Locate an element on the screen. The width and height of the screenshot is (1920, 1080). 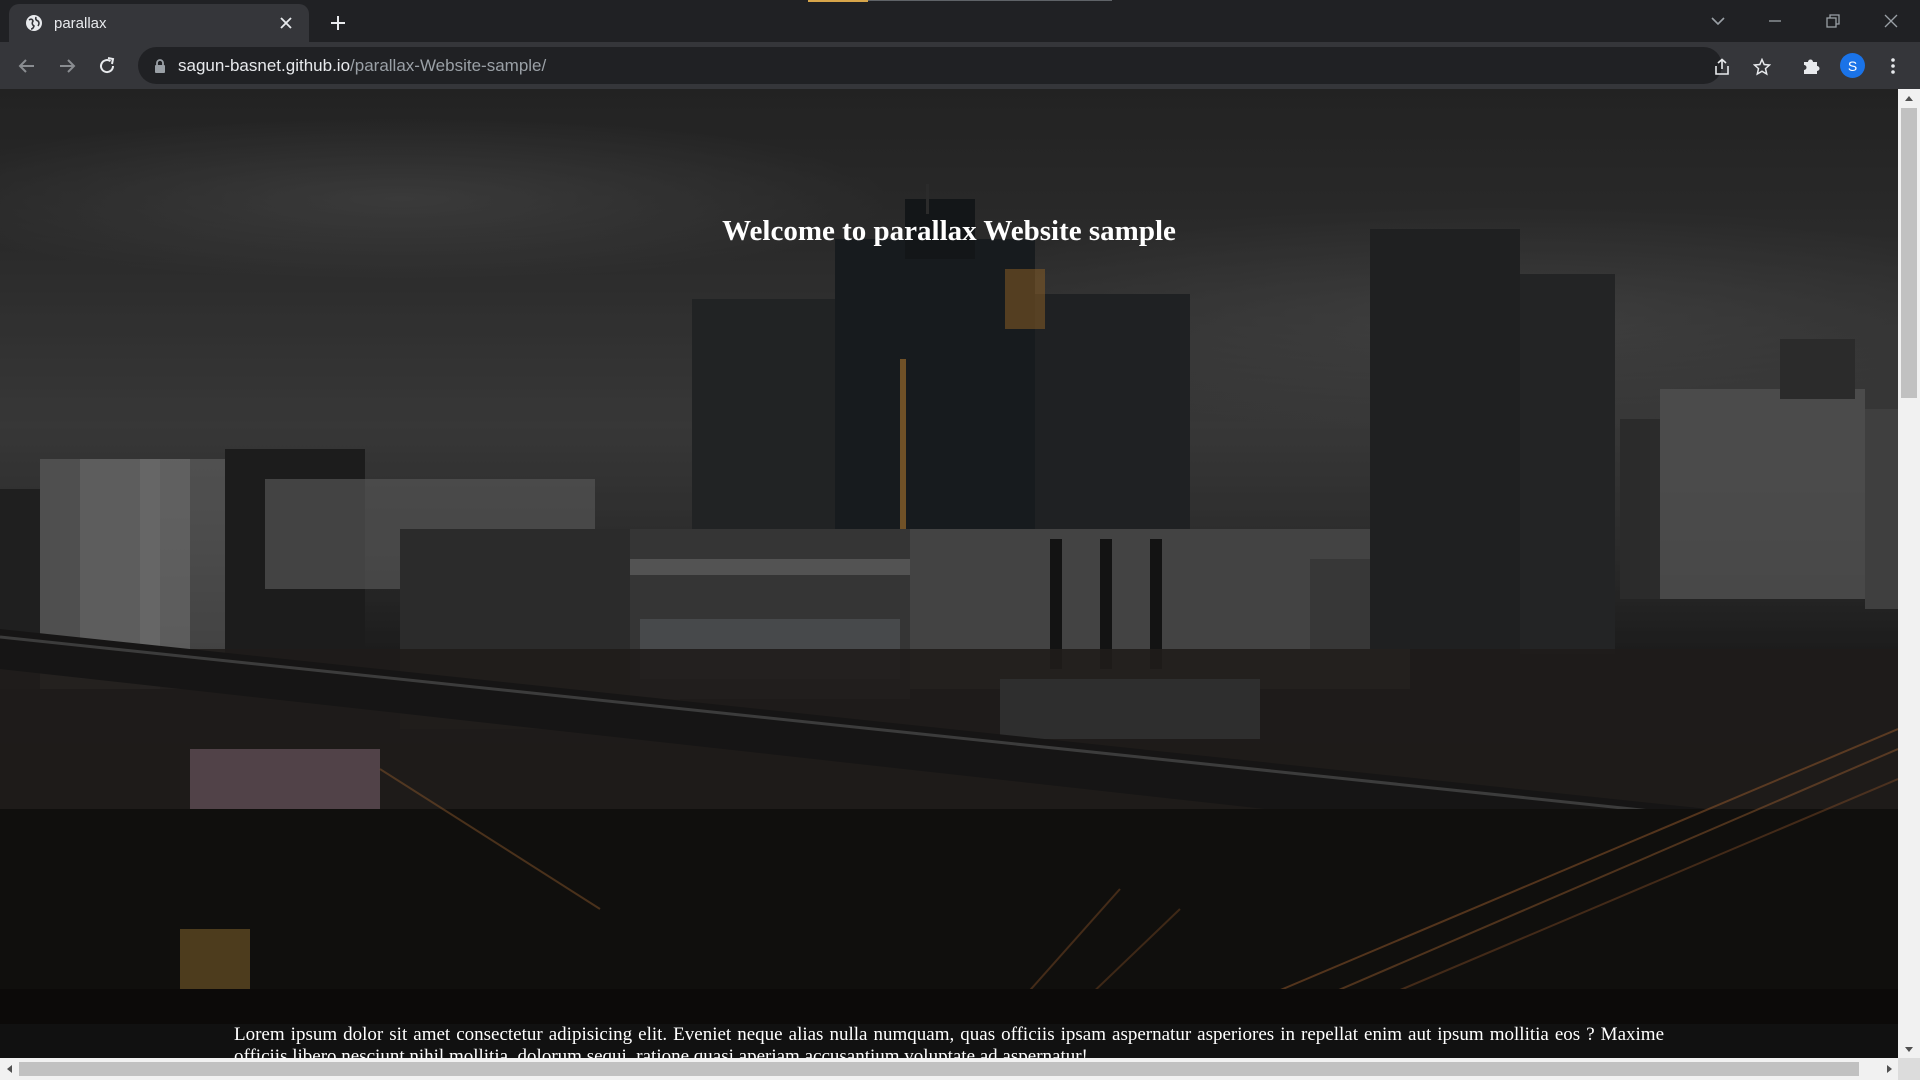
reload-icon is located at coordinates (107, 65).